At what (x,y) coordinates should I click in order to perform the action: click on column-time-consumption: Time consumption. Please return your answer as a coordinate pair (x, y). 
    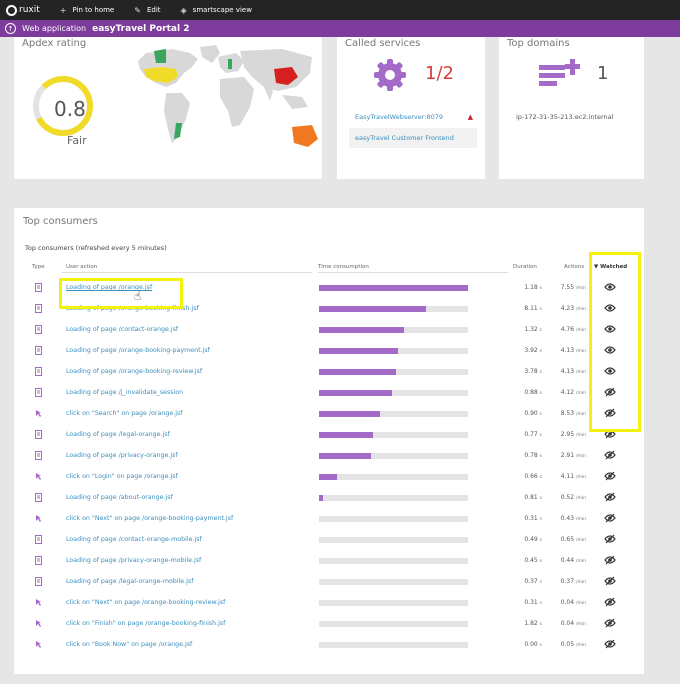
    Looking at the image, I should click on (343, 267).